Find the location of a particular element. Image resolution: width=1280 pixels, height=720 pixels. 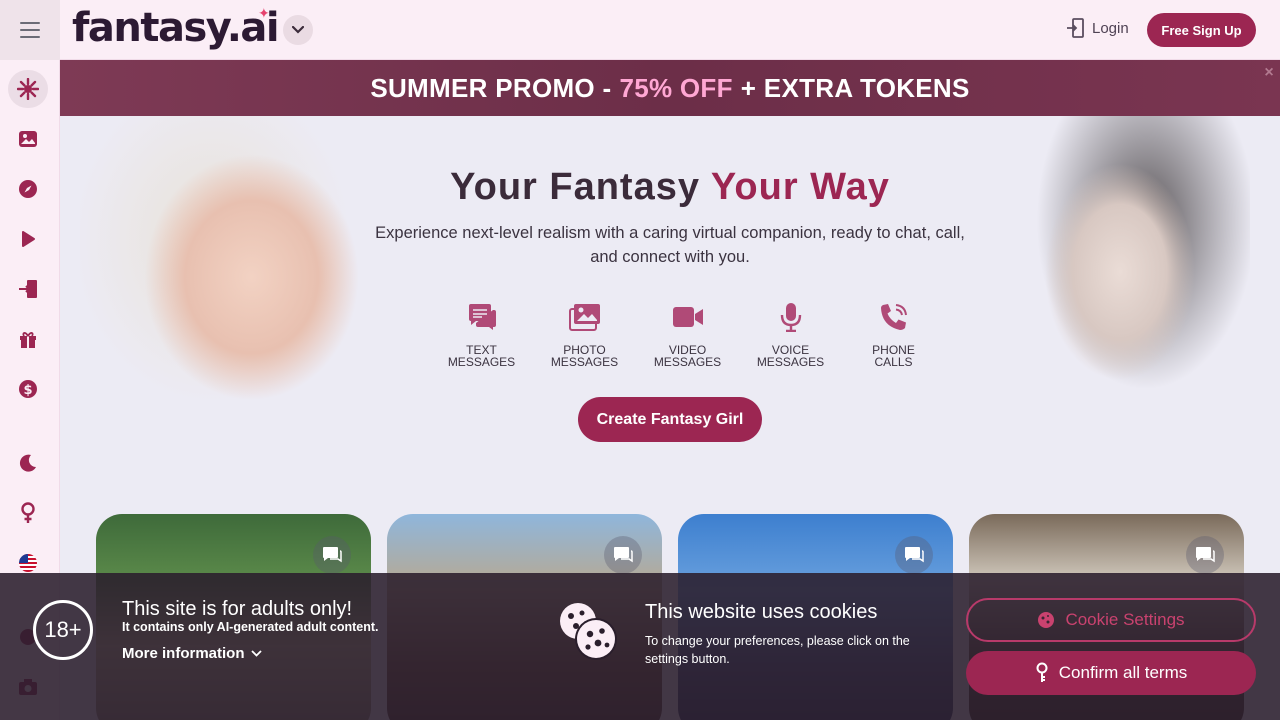

hero-title-part1: Your Fantasy is located at coordinates (575, 187).